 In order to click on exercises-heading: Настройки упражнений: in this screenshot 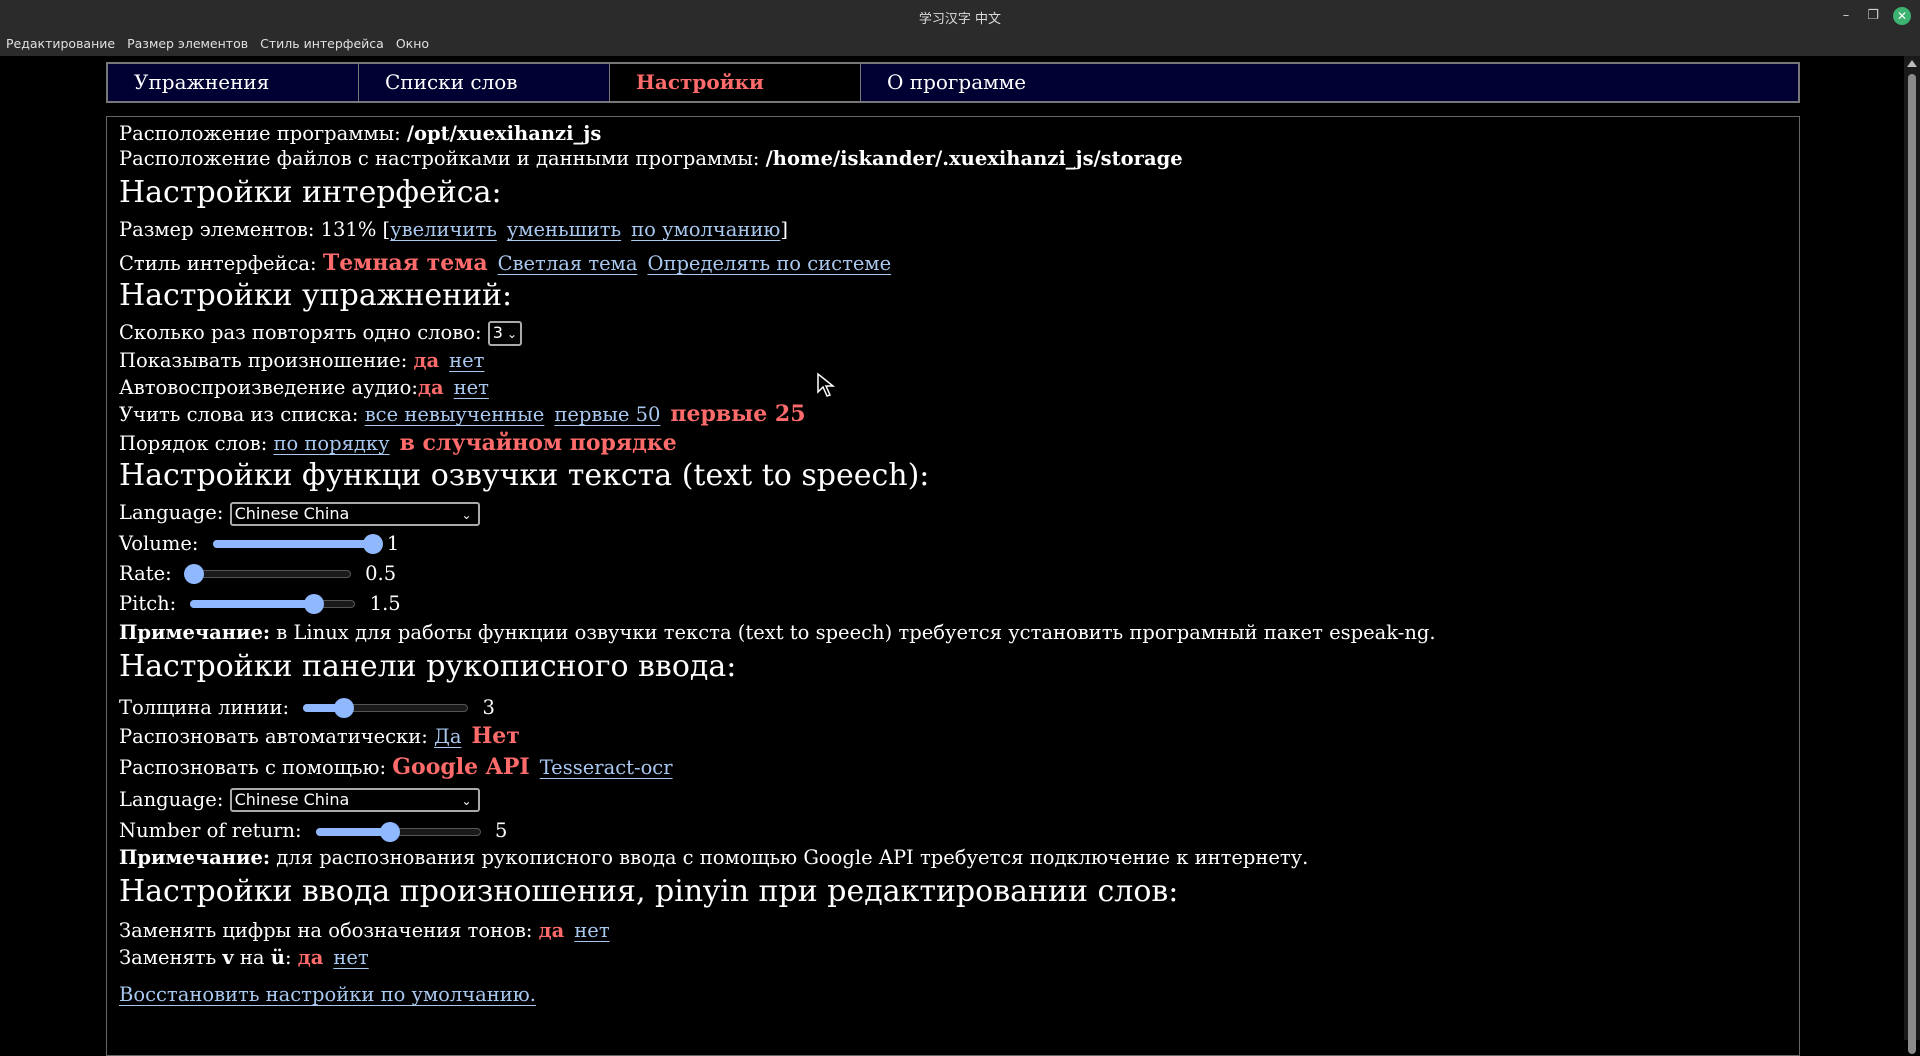, I will do `click(316, 295)`.